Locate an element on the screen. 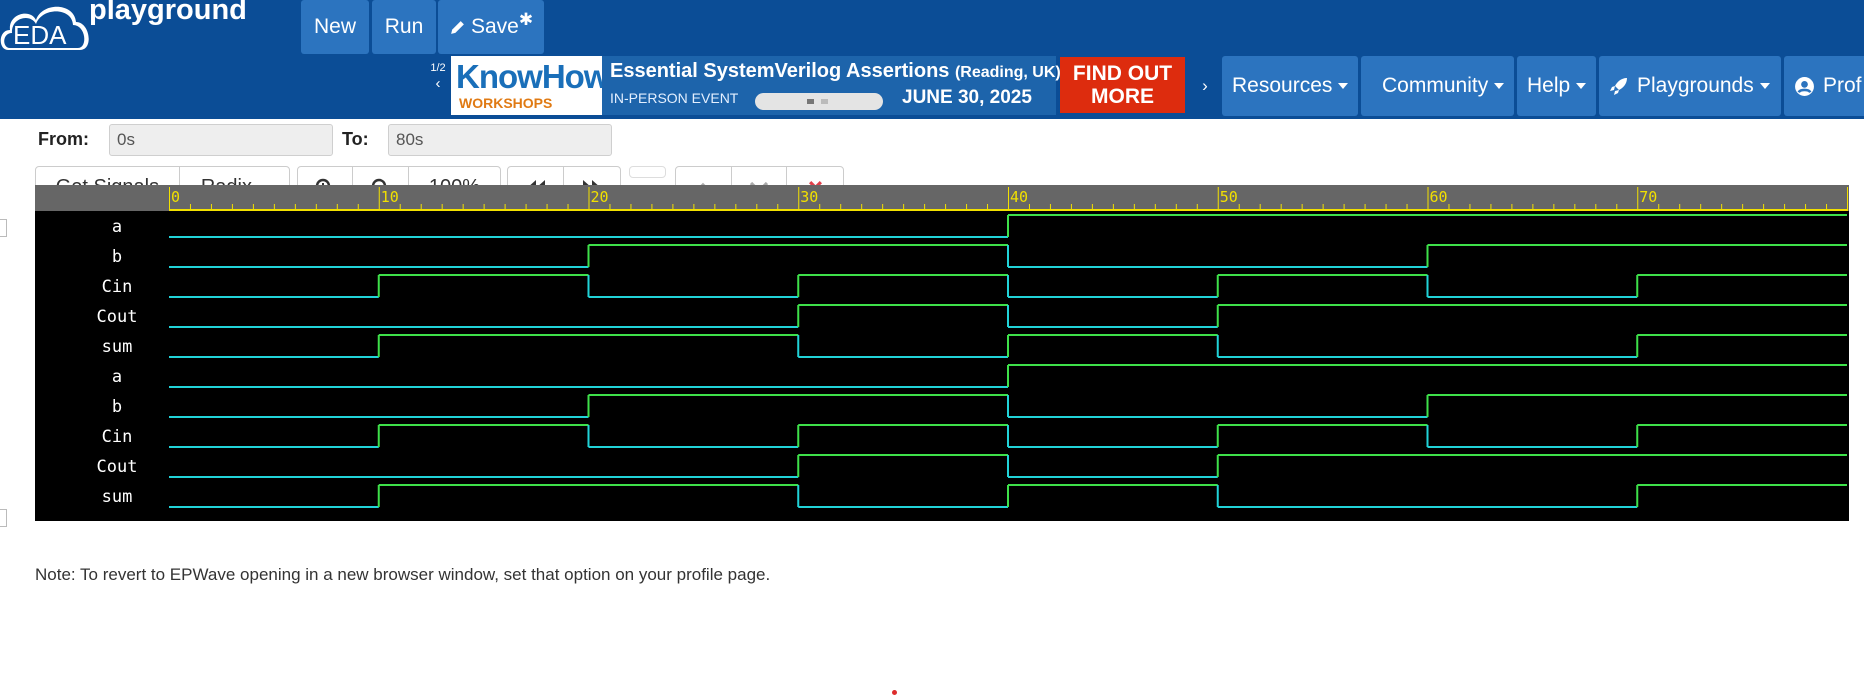 Image resolution: width=1864 pixels, height=697 pixels. run-button: Run is located at coordinates (404, 27).